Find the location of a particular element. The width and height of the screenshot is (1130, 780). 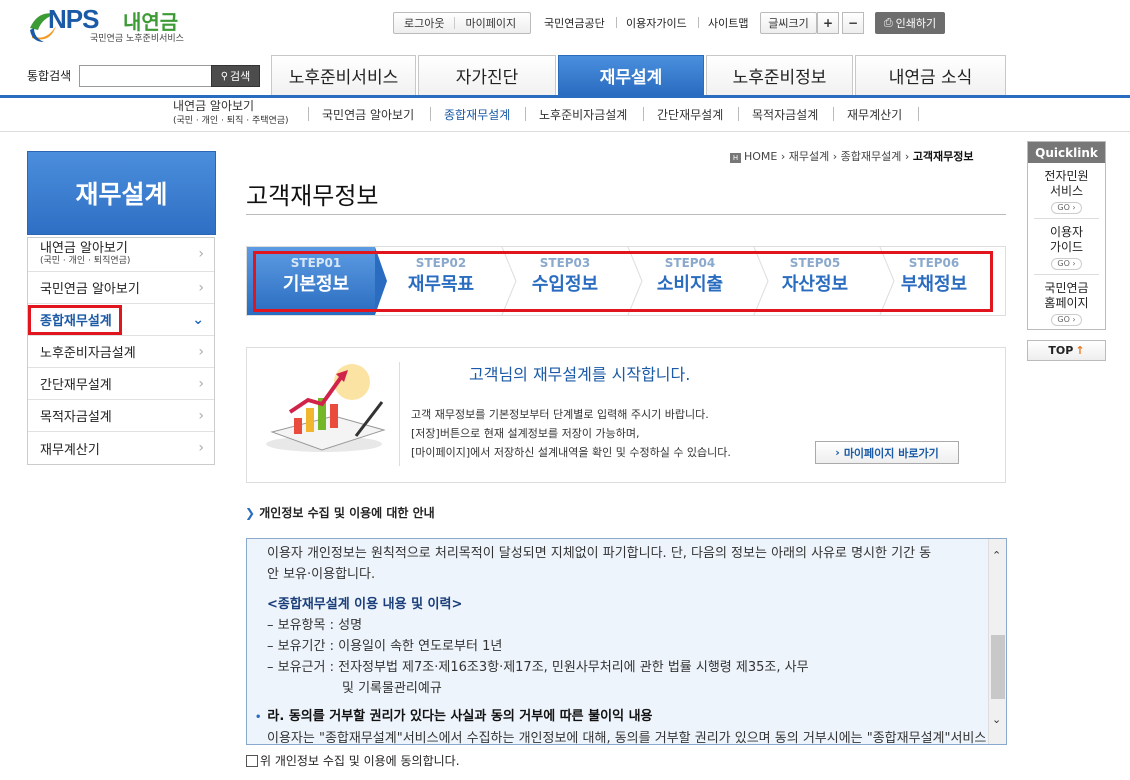

privacy-subhead: <종합재무설계 이용 내용 및 이력> is located at coordinates (365, 604).